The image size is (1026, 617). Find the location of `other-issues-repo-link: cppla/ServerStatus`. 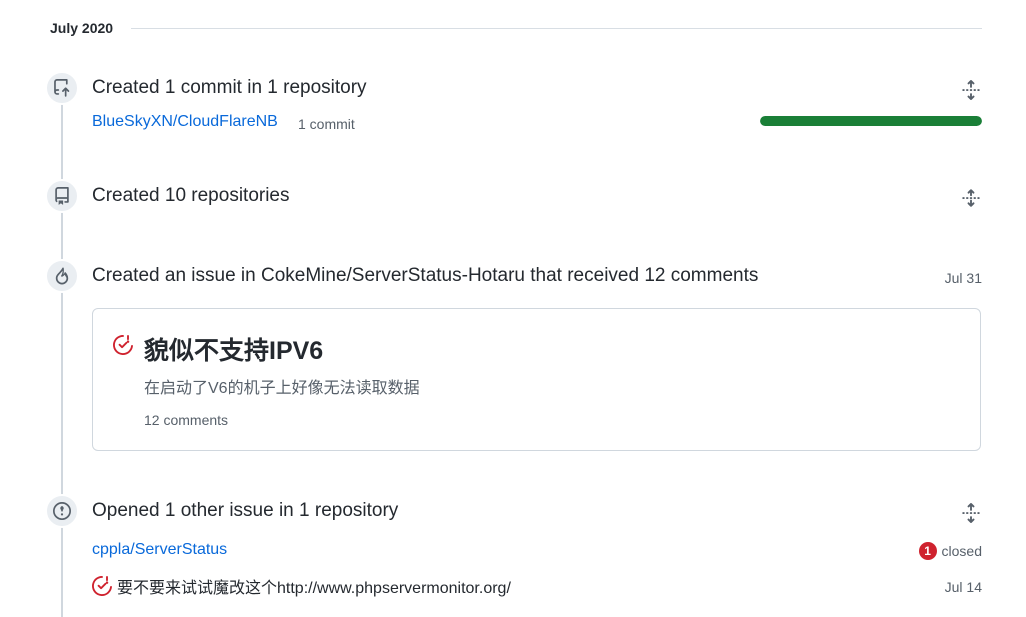

other-issues-repo-link: cppla/ServerStatus is located at coordinates (159, 550).